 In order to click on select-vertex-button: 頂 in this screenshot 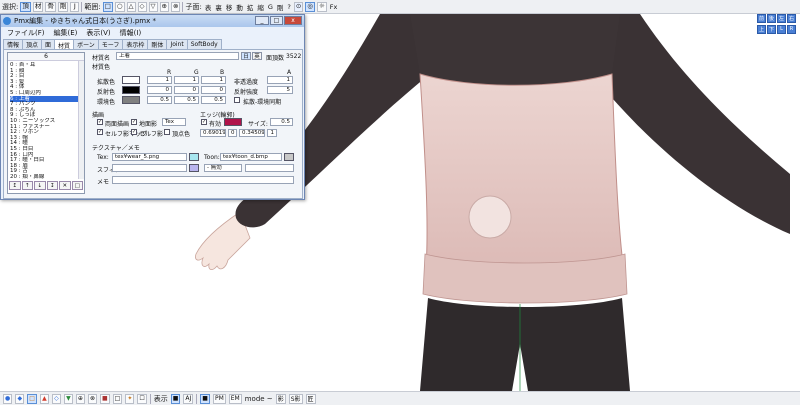, I will do `click(25, 6)`.